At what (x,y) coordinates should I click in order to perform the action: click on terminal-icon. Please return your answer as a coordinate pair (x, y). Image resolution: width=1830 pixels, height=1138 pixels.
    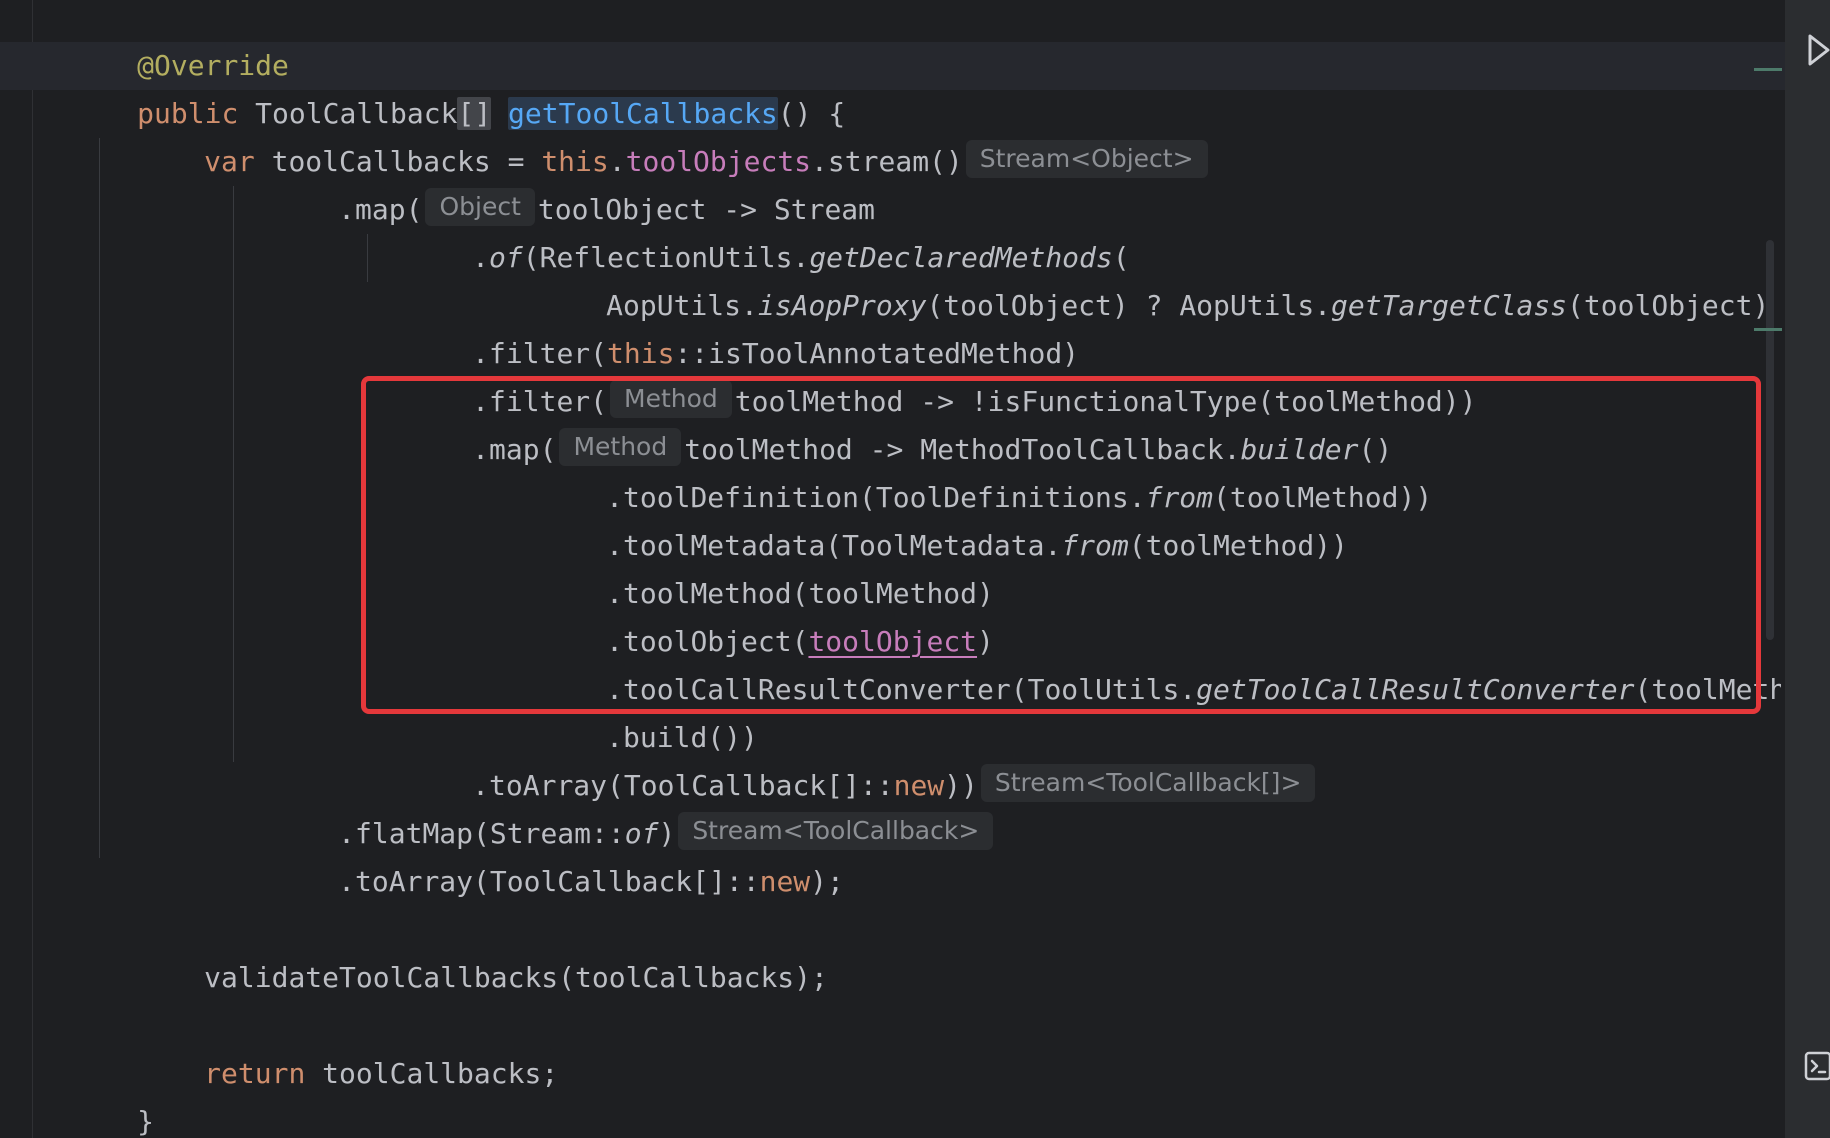
    Looking at the image, I should click on (1817, 1066).